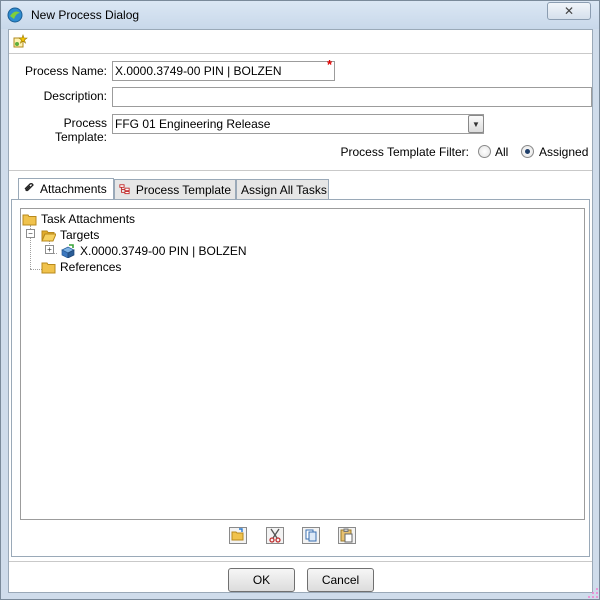 This screenshot has height=600, width=600. Describe the element at coordinates (300, 170) in the screenshot. I see `form-separator` at that location.